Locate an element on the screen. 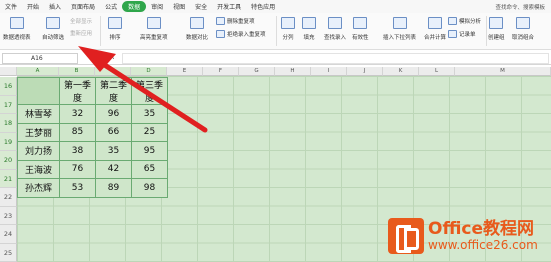  watermark-title: Office教程网 is located at coordinates (481, 228).